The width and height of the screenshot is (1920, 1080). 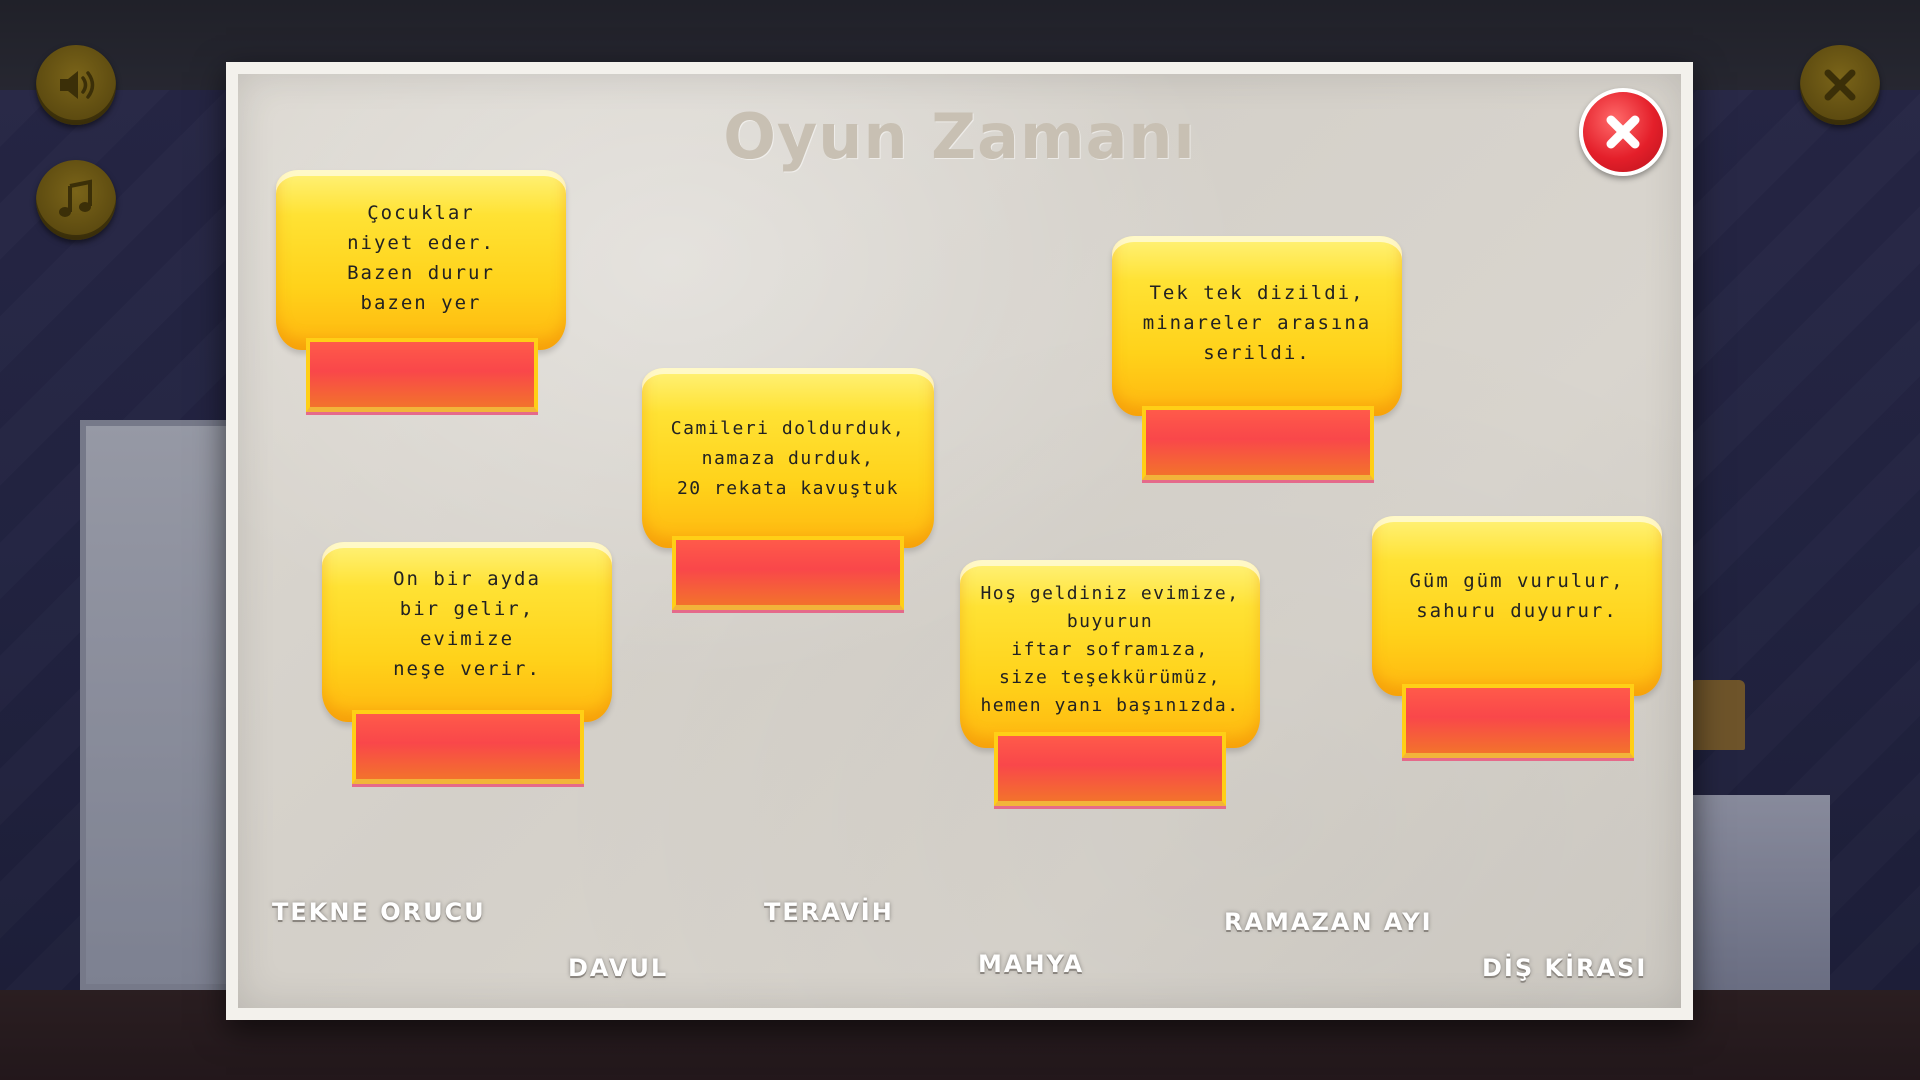 I want to click on answer-word: TERAVİH, so click(x=829, y=912).